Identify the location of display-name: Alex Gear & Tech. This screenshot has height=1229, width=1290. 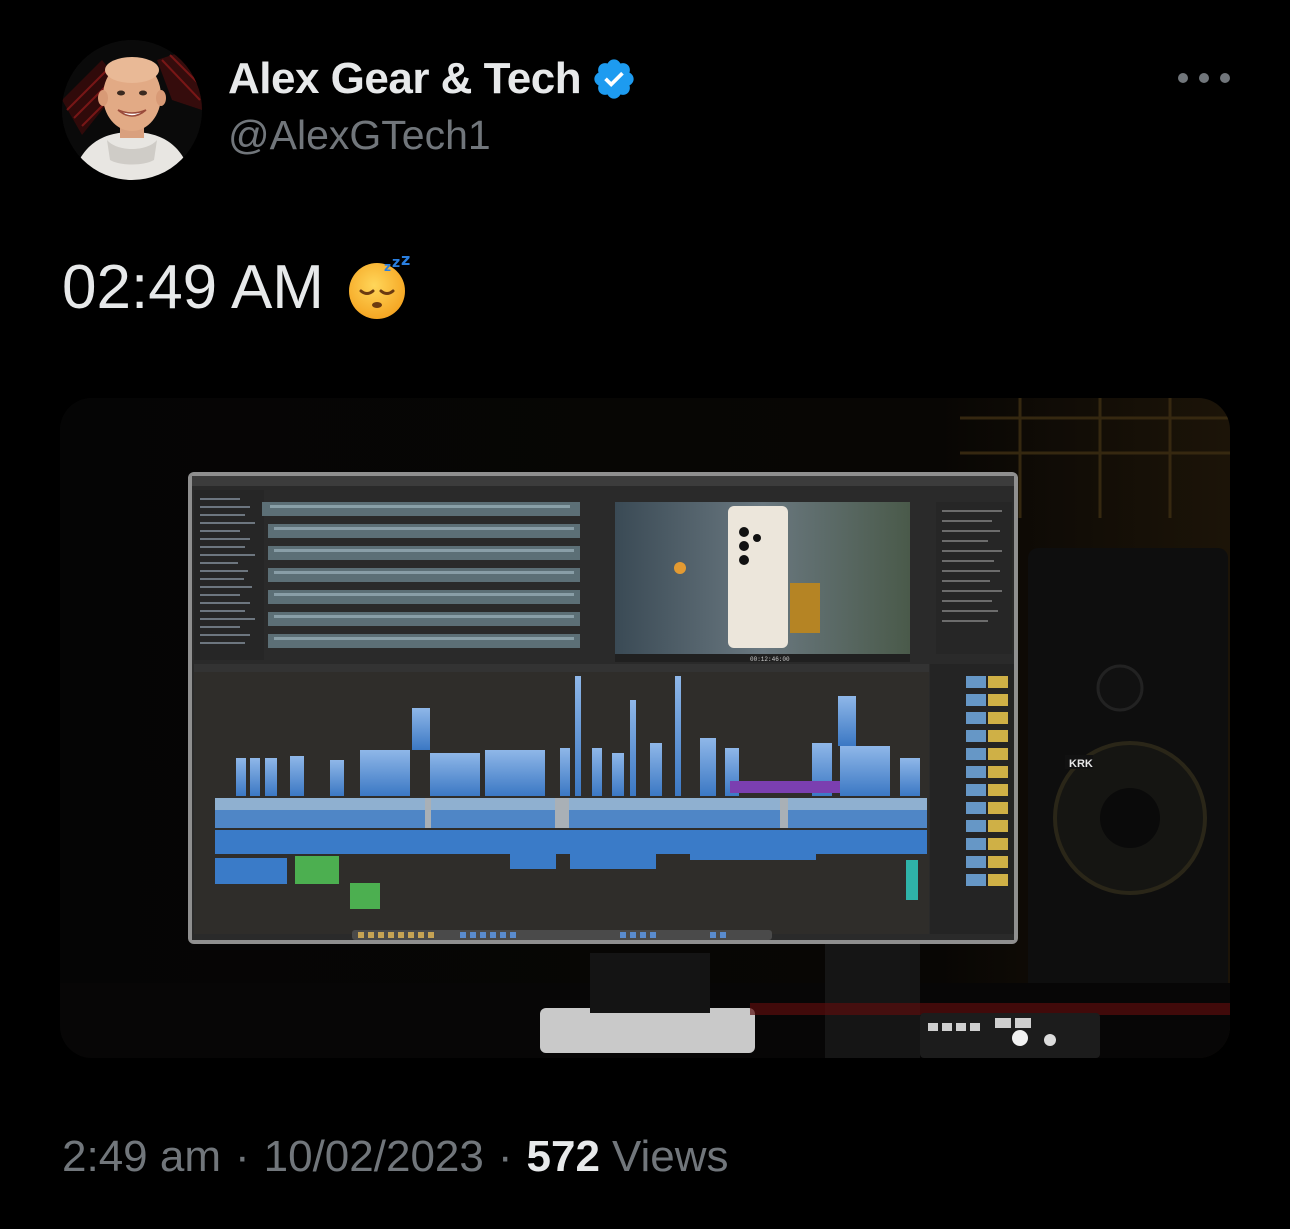
(405, 79).